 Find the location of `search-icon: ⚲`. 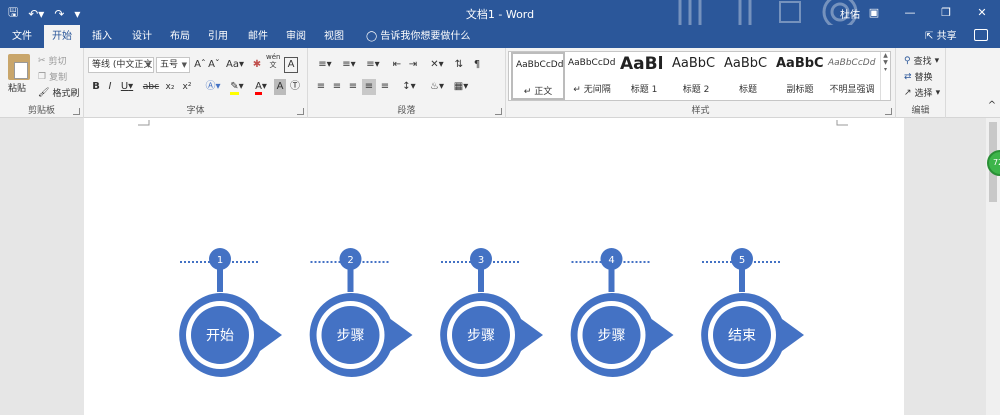

search-icon: ⚲ is located at coordinates (907, 60).